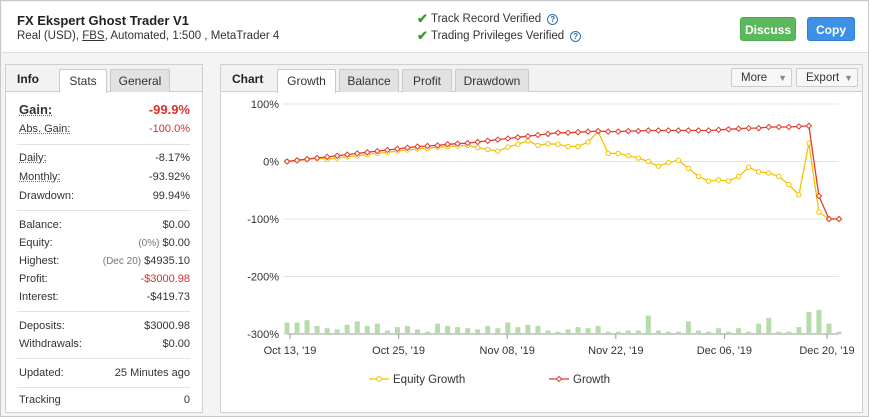  What do you see at coordinates (36, 109) in the screenshot?
I see `stat-label: Gain:` at bounding box center [36, 109].